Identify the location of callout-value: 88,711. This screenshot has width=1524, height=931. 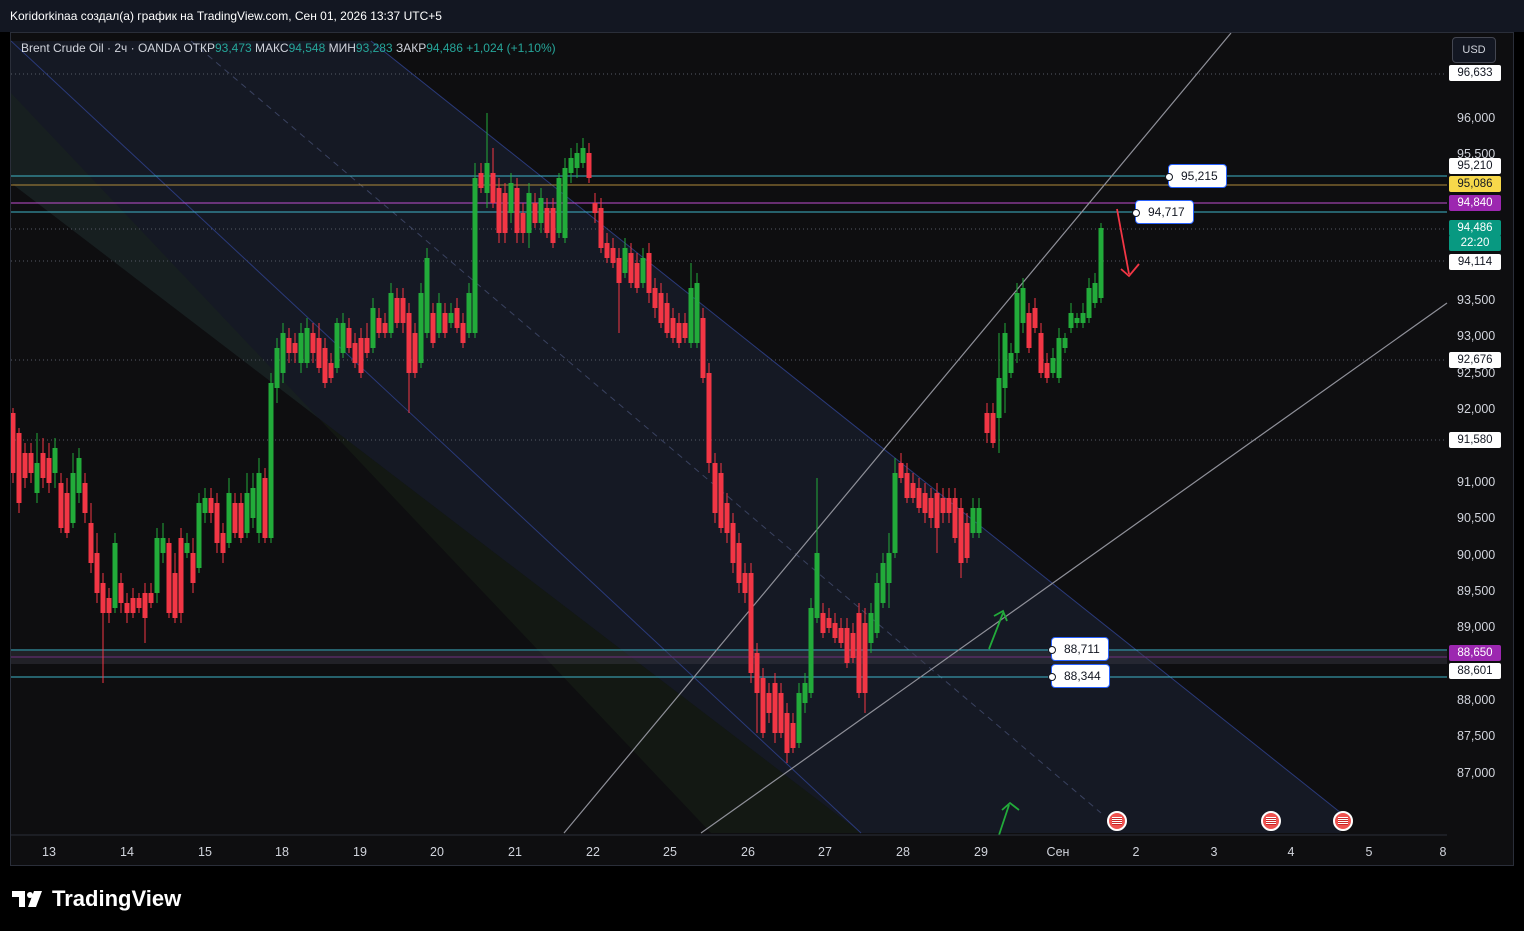
(1082, 649).